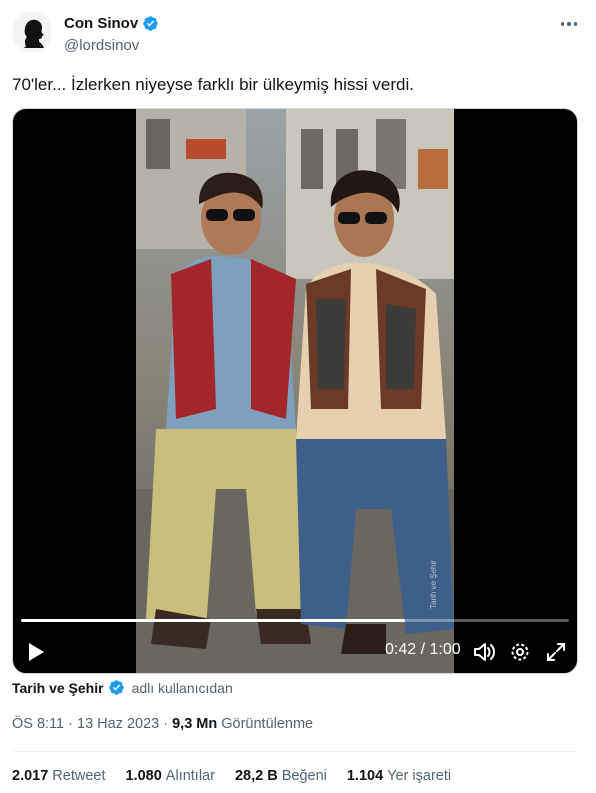  I want to click on quotes-count: 1.080, so click(143, 776).